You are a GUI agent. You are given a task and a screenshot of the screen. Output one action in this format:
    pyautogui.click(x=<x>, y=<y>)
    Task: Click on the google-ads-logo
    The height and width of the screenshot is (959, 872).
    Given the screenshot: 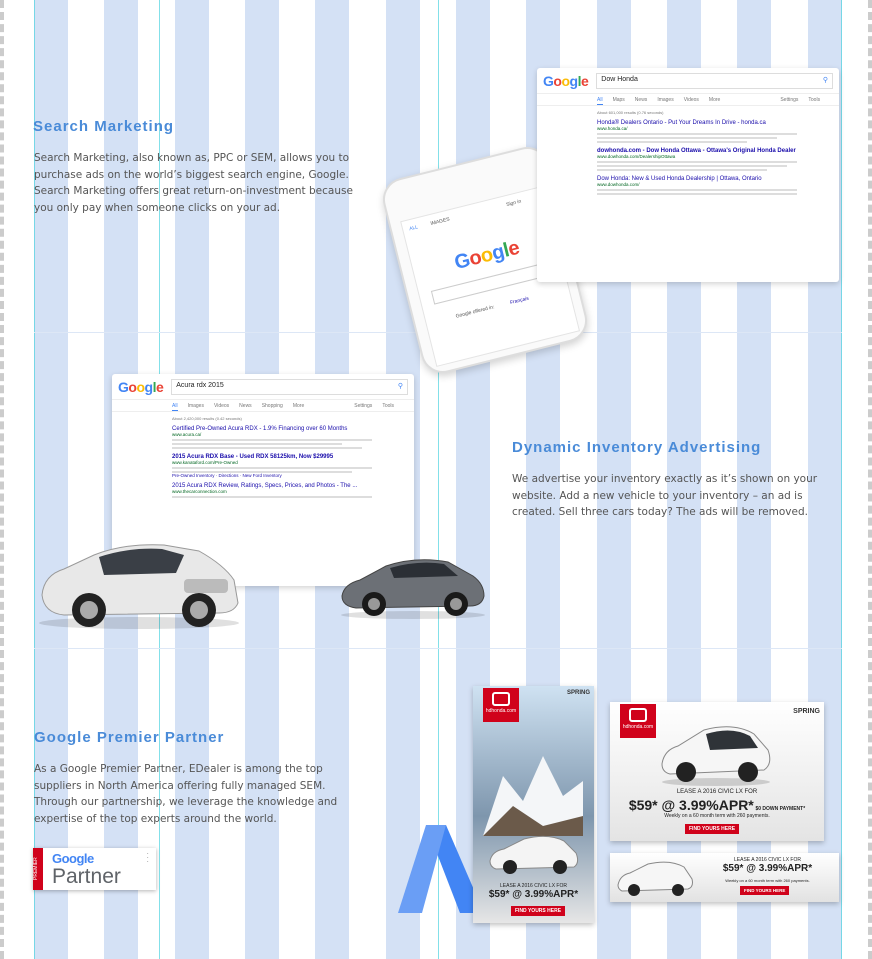 What is the action you would take?
    pyautogui.click(x=441, y=869)
    